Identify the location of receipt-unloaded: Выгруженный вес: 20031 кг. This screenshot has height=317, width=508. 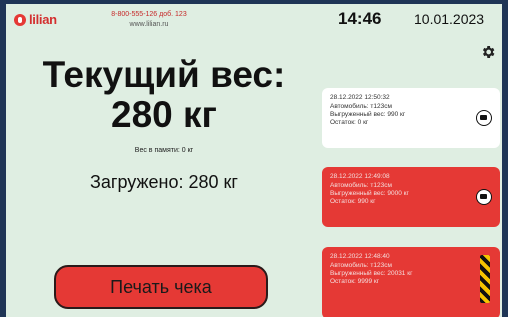
(371, 273).